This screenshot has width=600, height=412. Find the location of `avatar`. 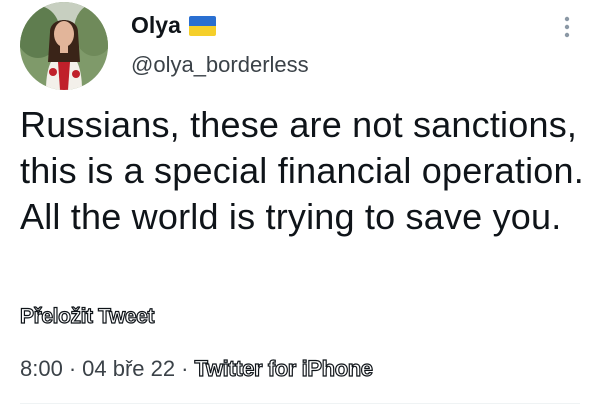

avatar is located at coordinates (64, 46).